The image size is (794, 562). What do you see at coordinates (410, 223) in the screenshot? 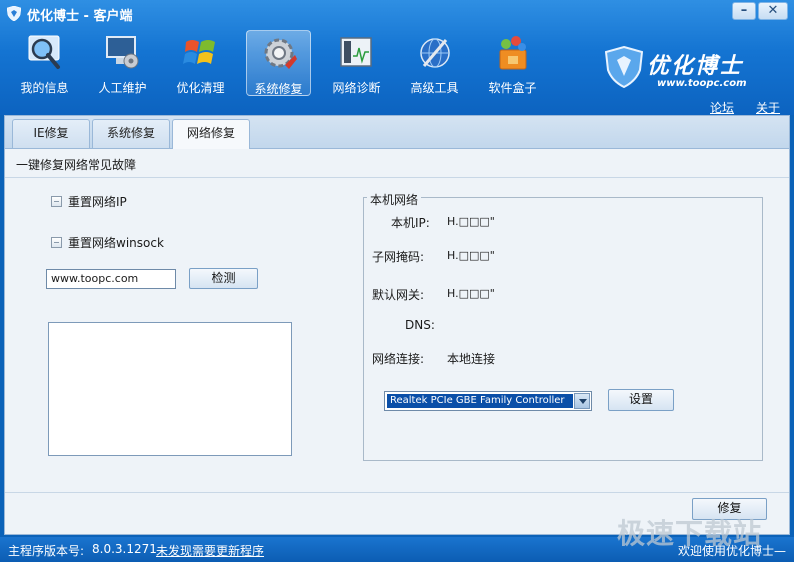
I see `ip-label: 本机IP:` at bounding box center [410, 223].